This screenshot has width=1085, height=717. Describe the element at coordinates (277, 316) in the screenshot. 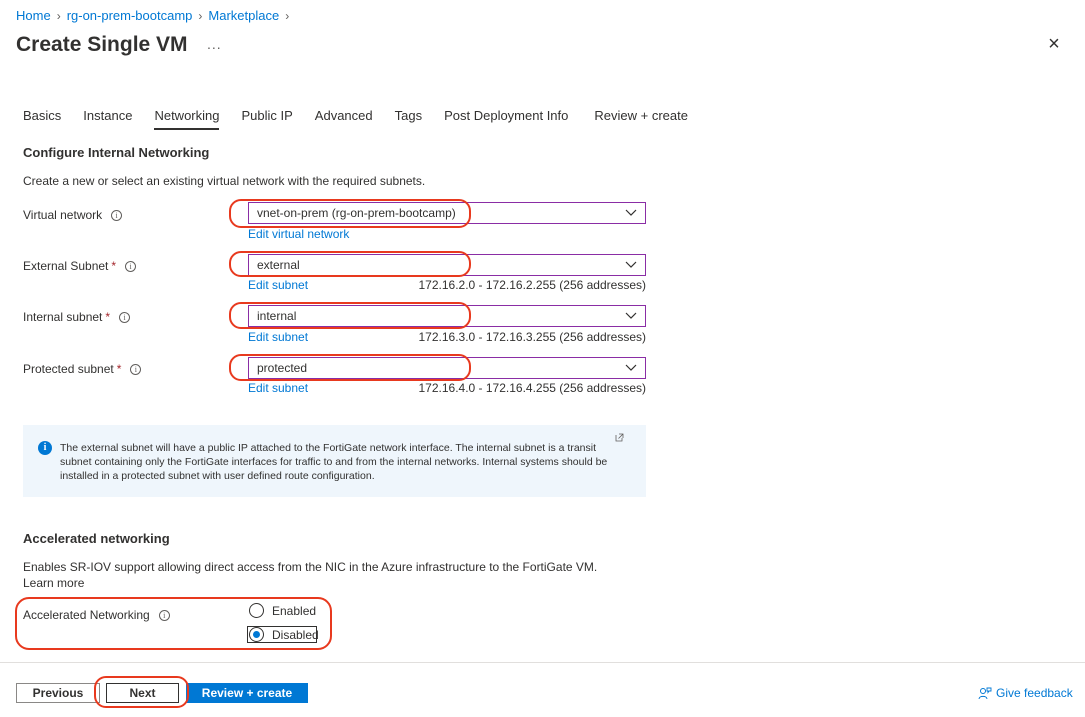

I see `internal-subnet-value: internal` at that location.